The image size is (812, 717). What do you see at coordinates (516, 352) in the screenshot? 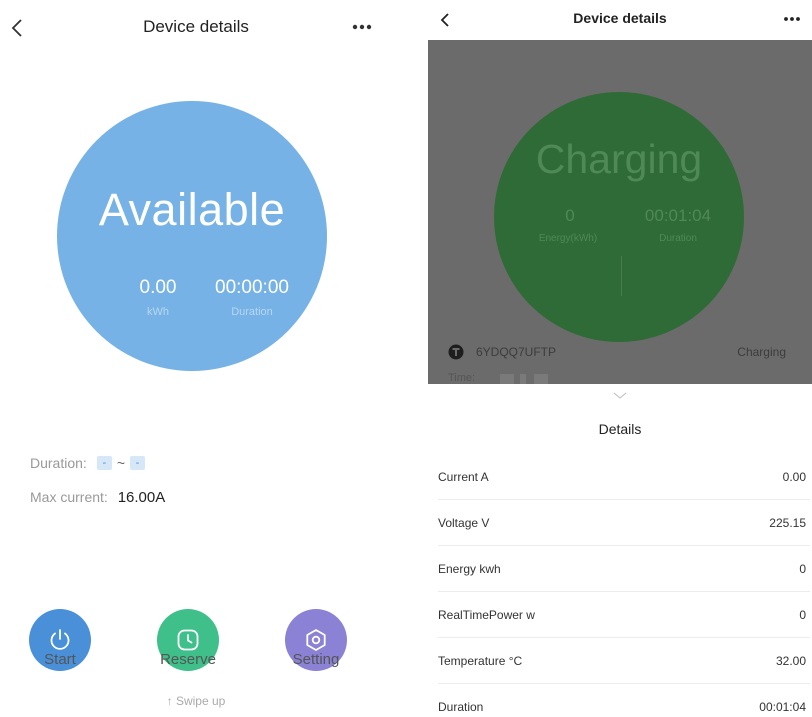
I see `device-id: 6YDQQ7UFTP` at bounding box center [516, 352].